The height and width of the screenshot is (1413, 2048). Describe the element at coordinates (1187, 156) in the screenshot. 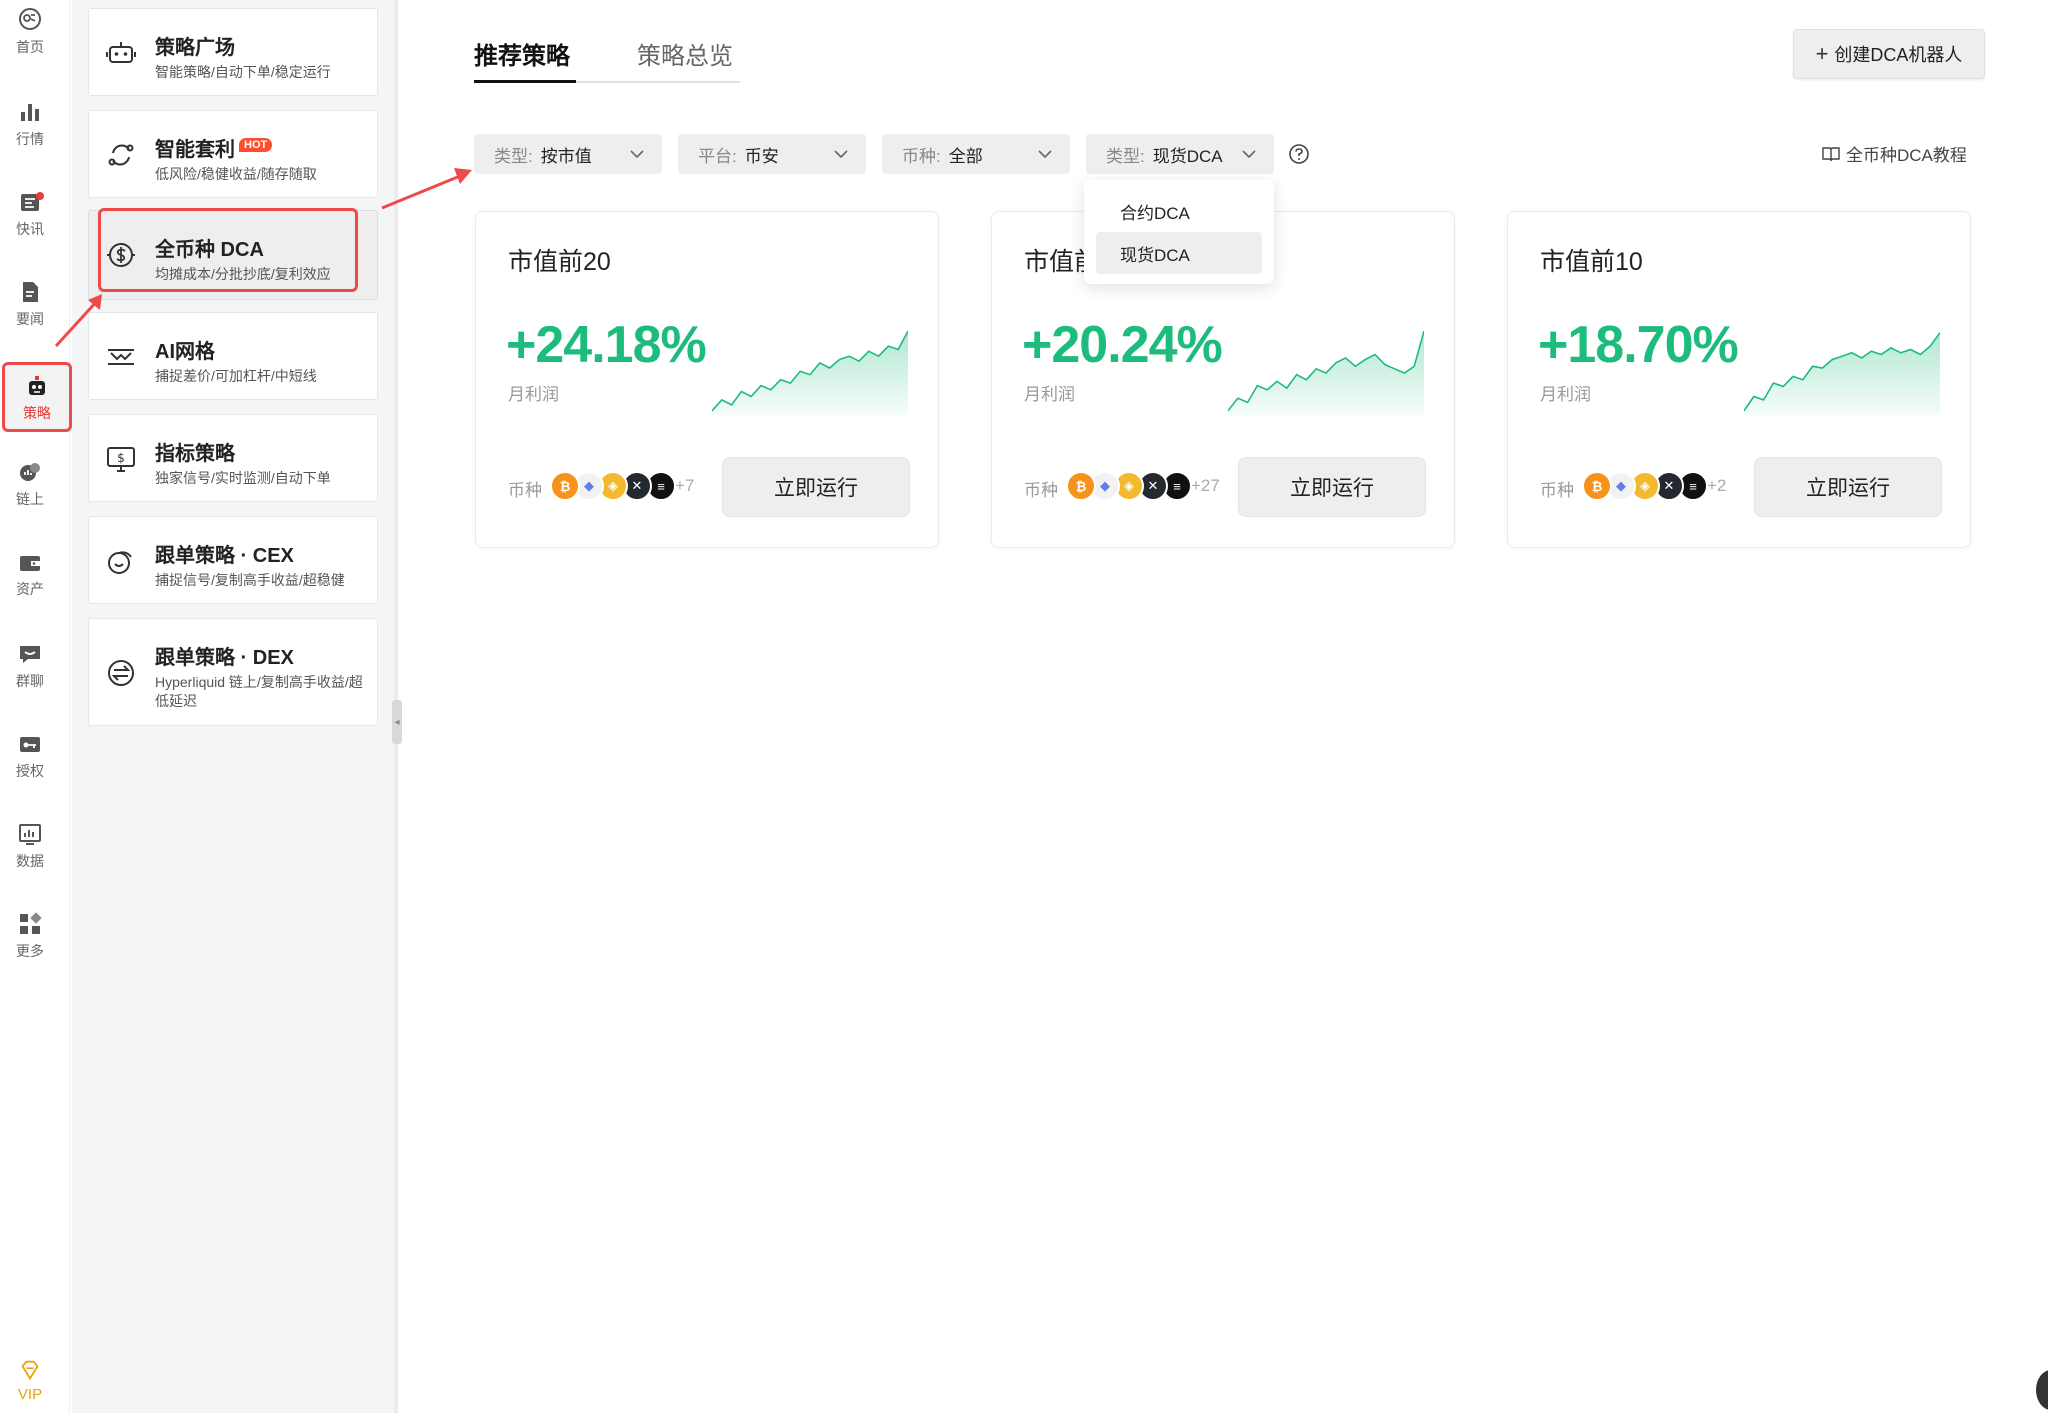

I see `filter-value: 现货DCA` at that location.